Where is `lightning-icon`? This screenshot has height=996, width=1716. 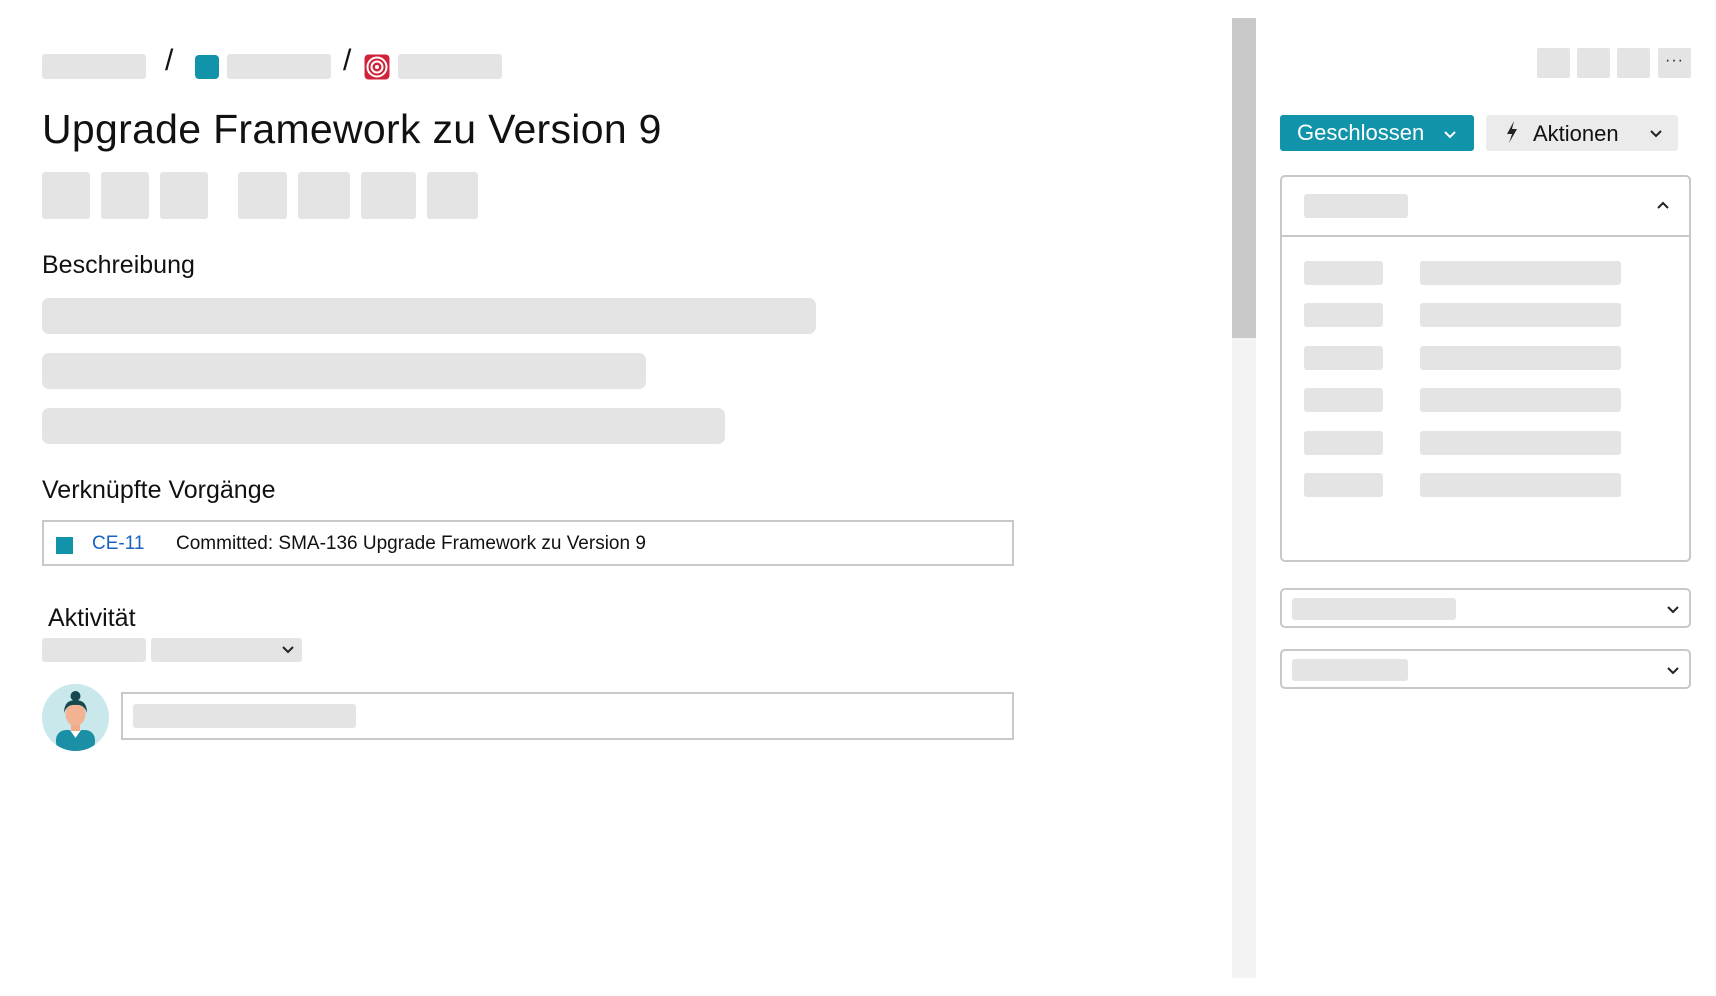 lightning-icon is located at coordinates (1512, 132).